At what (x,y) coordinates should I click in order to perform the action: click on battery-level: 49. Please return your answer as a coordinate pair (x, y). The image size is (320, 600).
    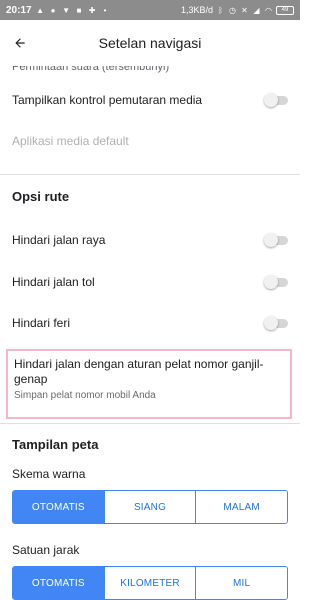
    Looking at the image, I should click on (285, 10).